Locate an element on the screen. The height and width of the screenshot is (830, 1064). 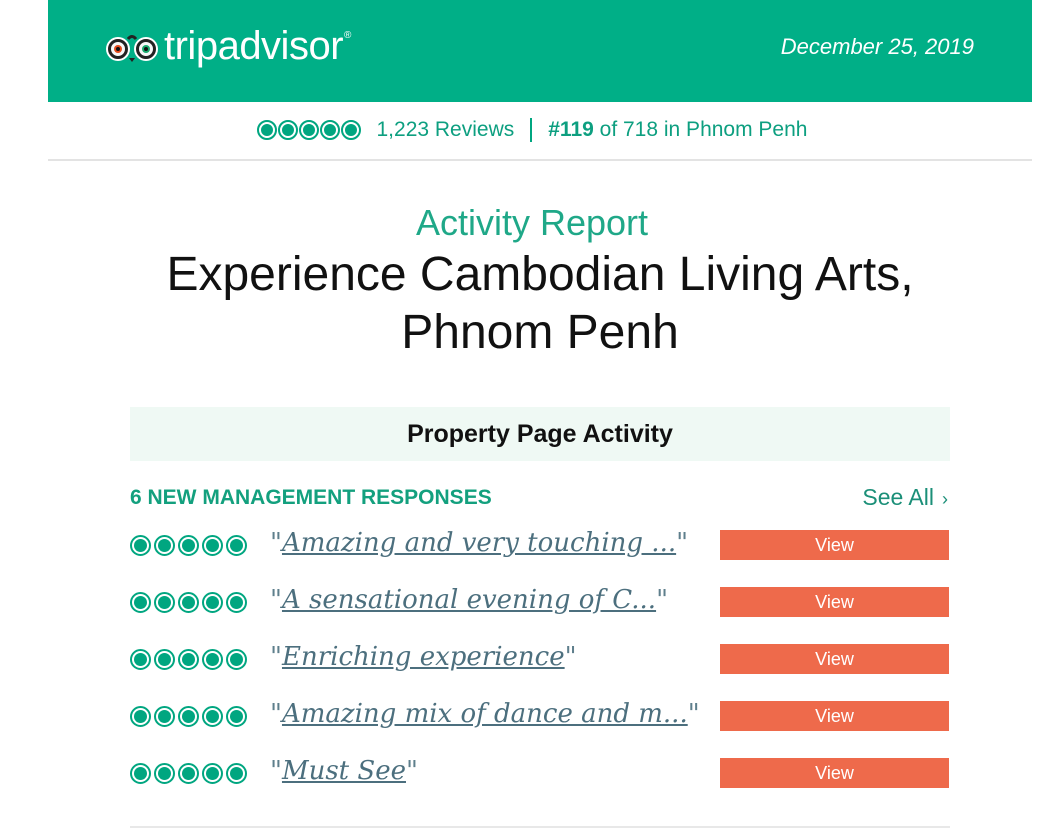
review-title-link: Must See is located at coordinates (344, 771).